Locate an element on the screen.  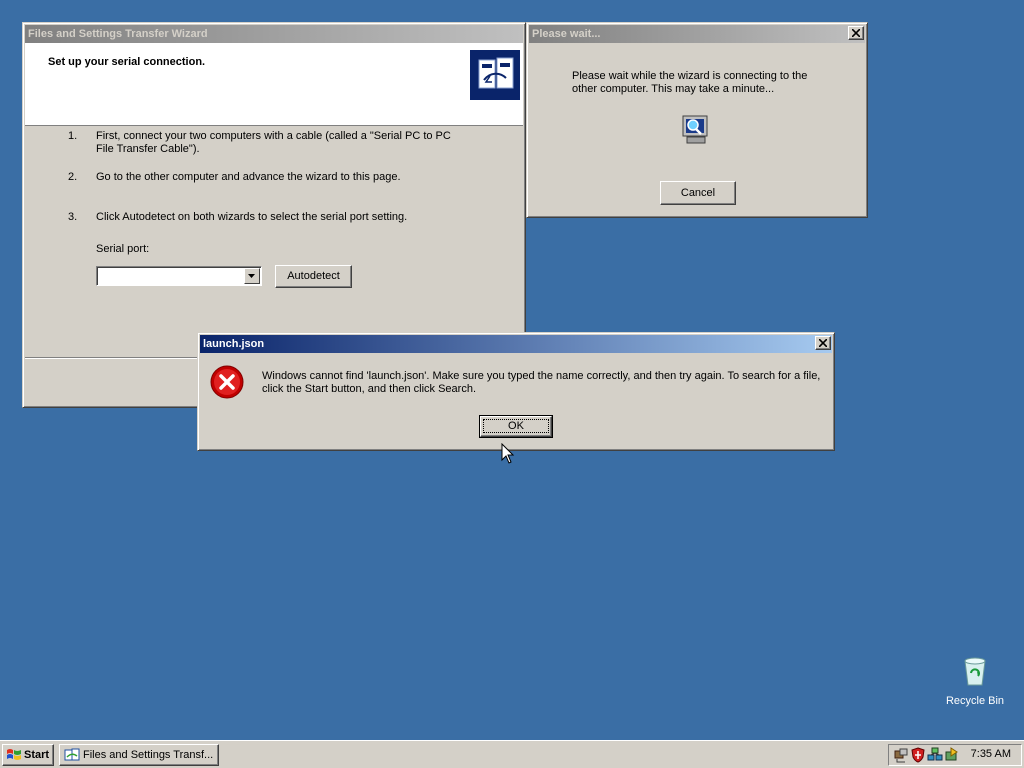
system-tray: 7:35 AM is located at coordinates (955, 755).